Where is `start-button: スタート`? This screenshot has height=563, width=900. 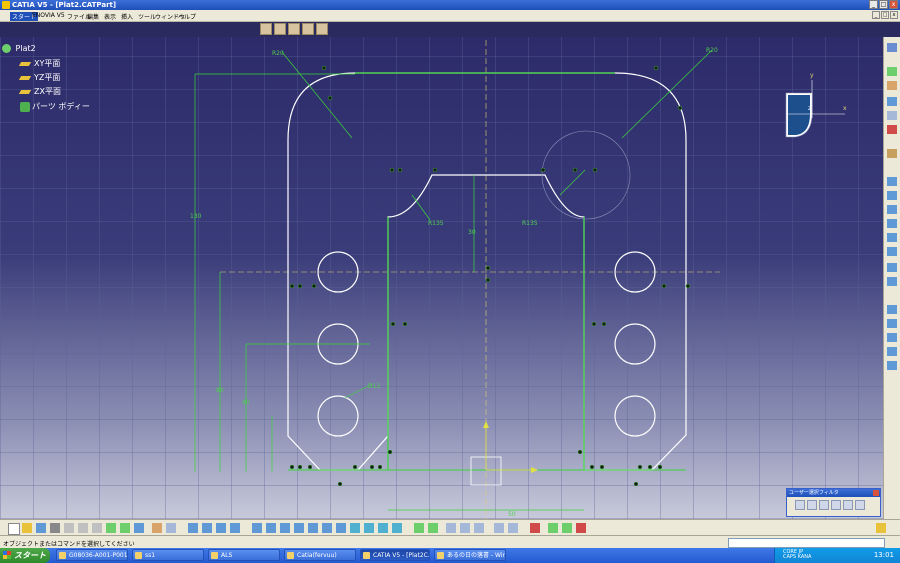 start-button: スタート is located at coordinates (25, 555).